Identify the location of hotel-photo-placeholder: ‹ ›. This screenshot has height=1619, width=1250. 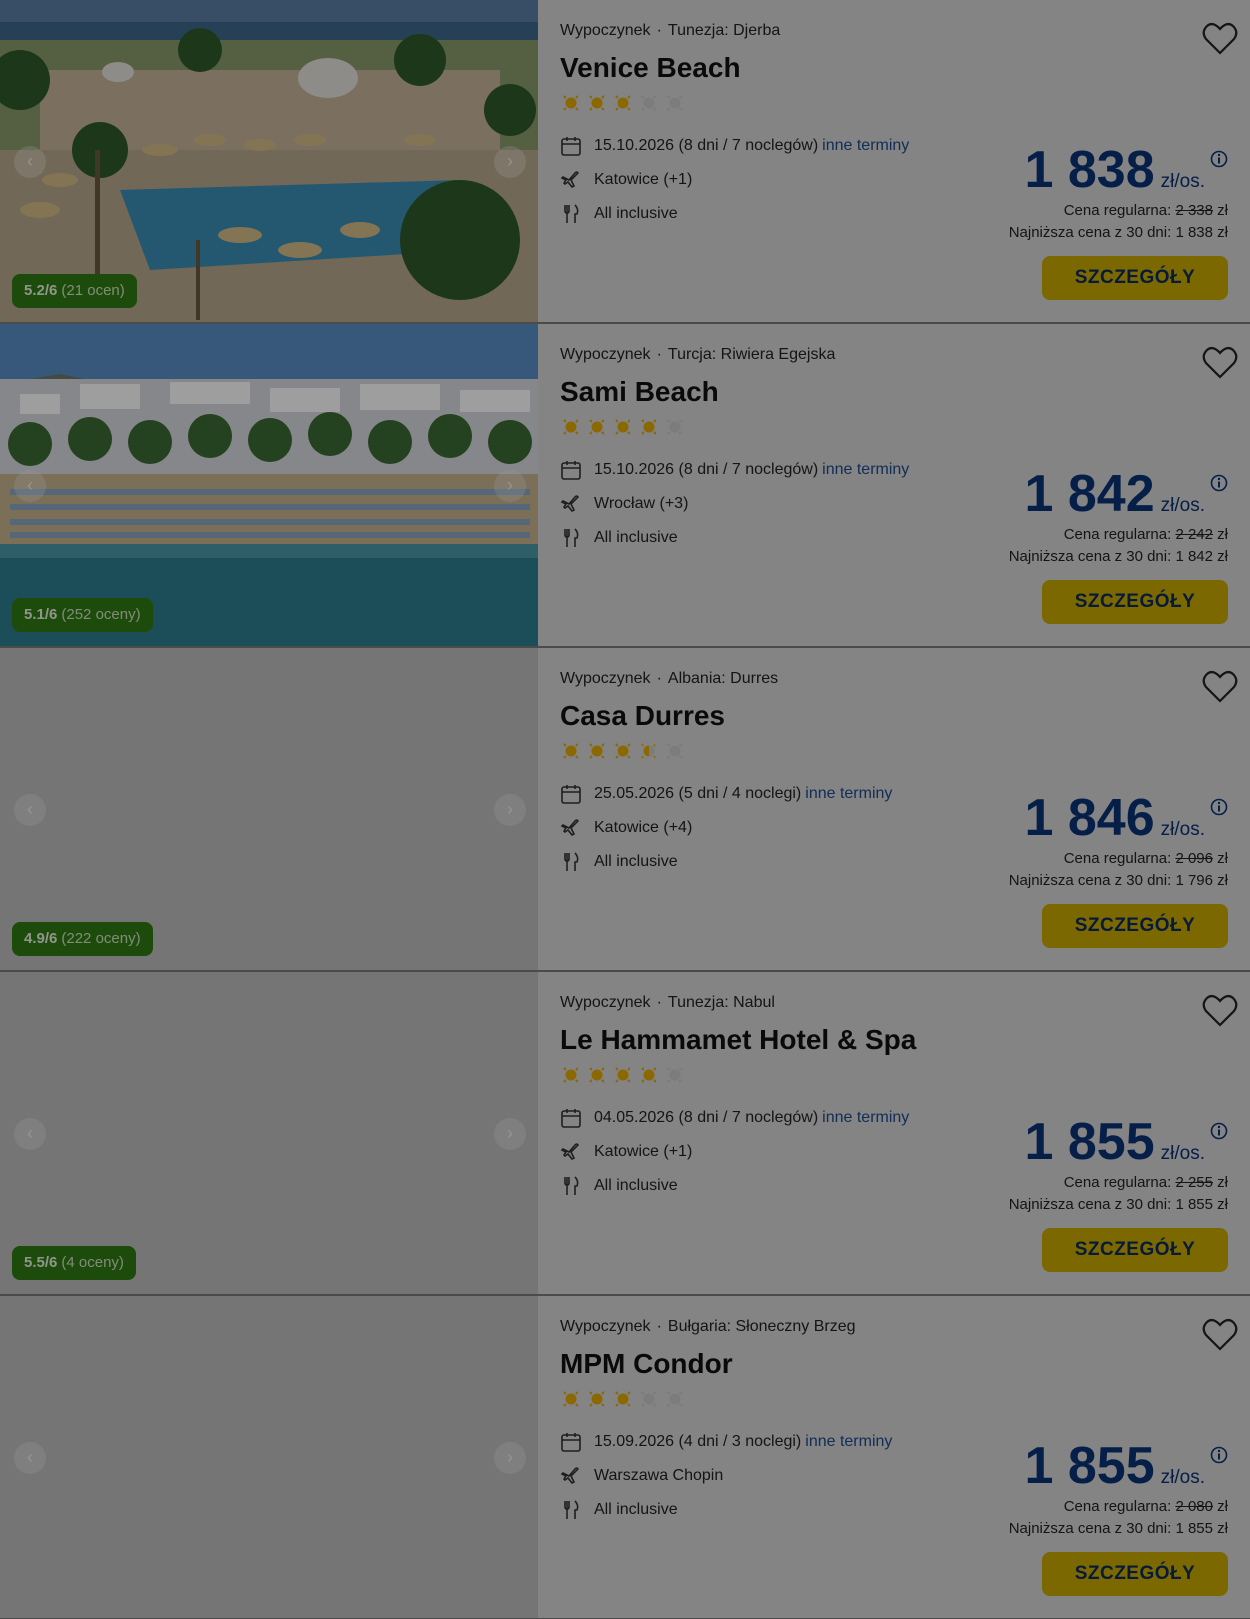
(269, 1457).